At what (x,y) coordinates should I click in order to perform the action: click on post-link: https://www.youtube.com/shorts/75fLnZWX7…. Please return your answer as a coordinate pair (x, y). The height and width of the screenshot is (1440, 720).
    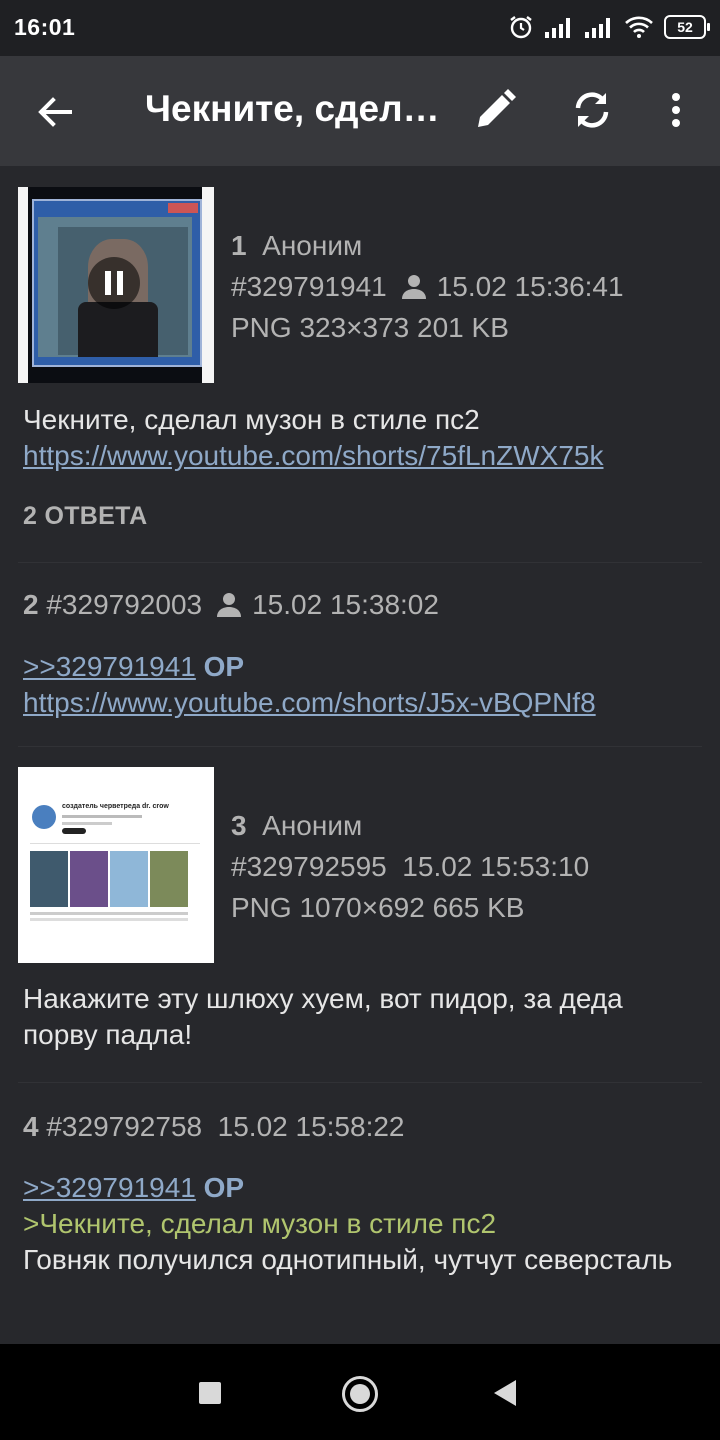
    Looking at the image, I should click on (361, 456).